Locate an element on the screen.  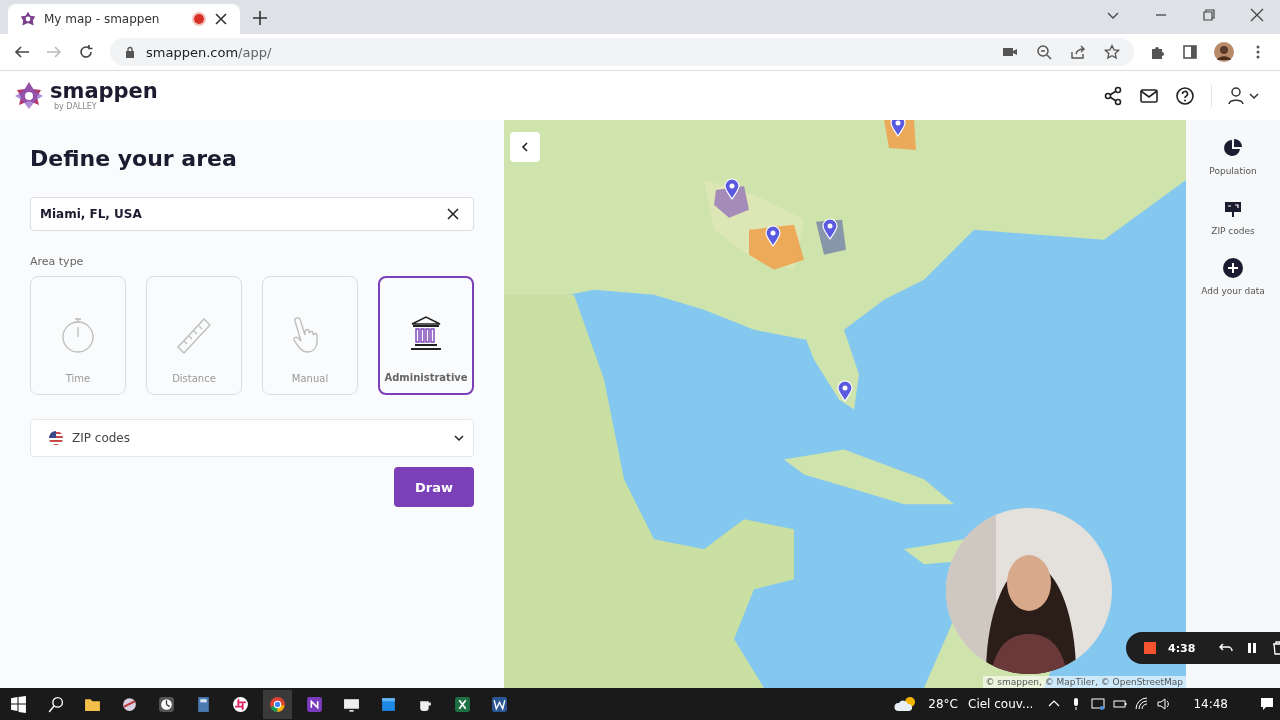
wifi-icon is located at coordinates (1142, 704).